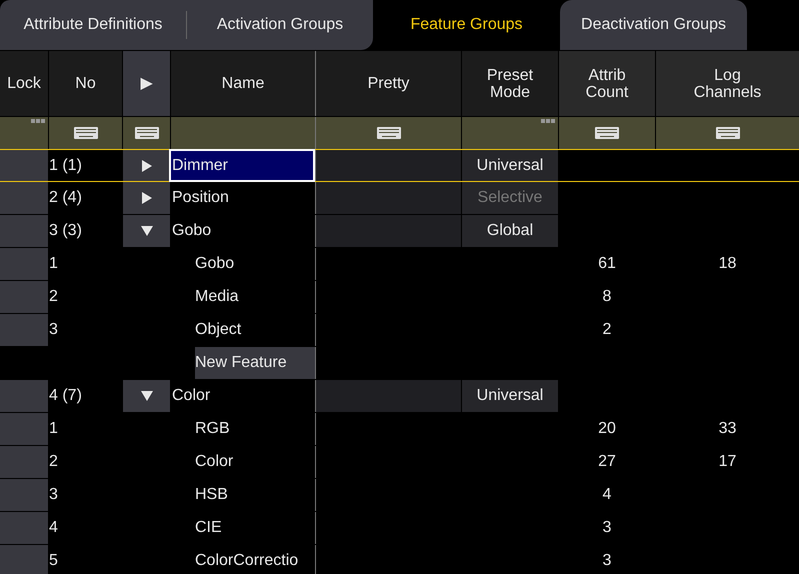  I want to click on table-cell-text: 61, so click(607, 264).